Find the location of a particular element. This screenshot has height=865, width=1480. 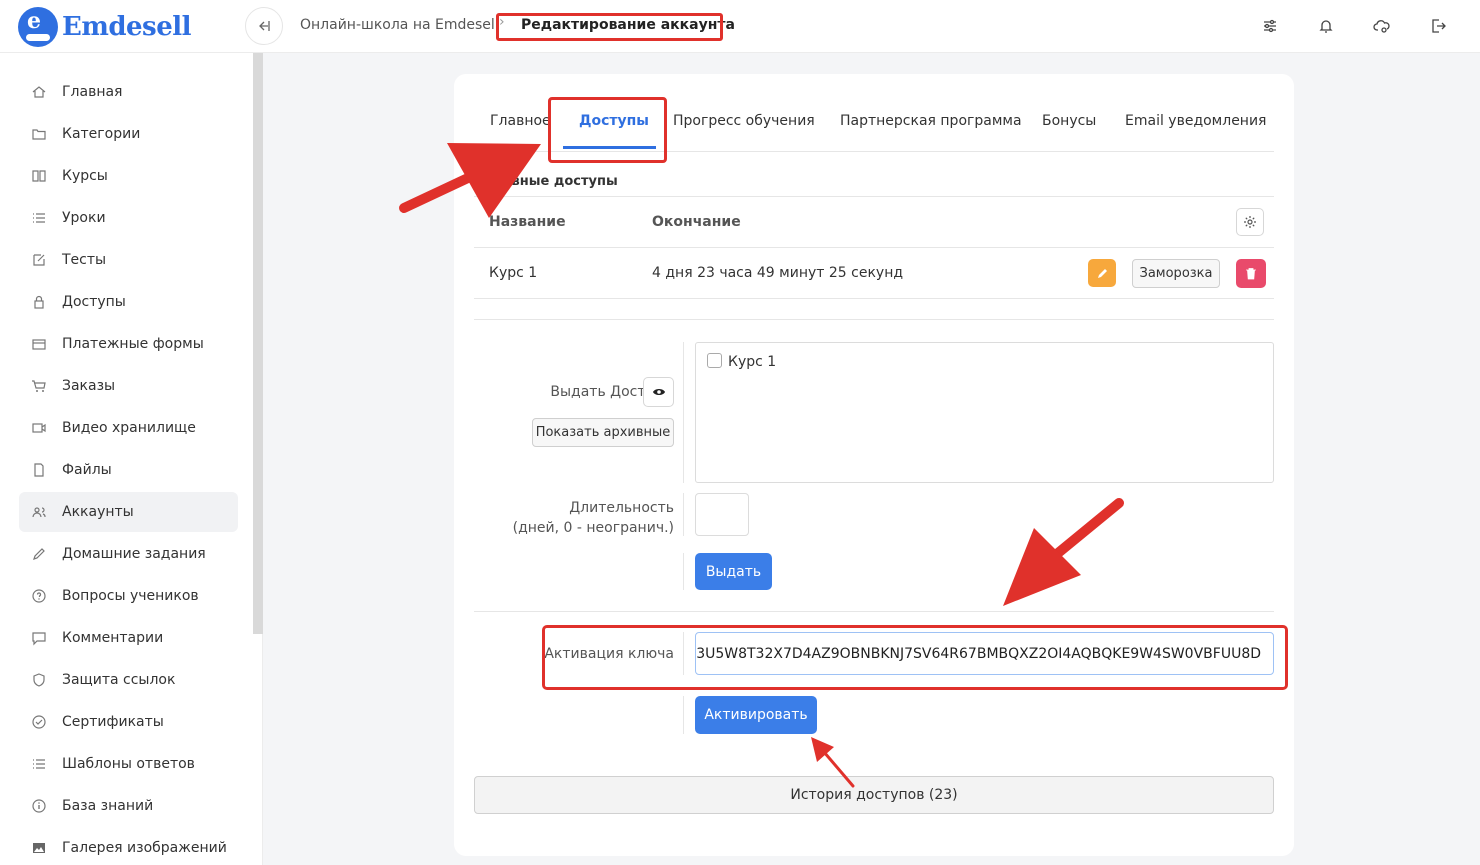

sidebar-item-label: Домашние задания is located at coordinates (134, 554).